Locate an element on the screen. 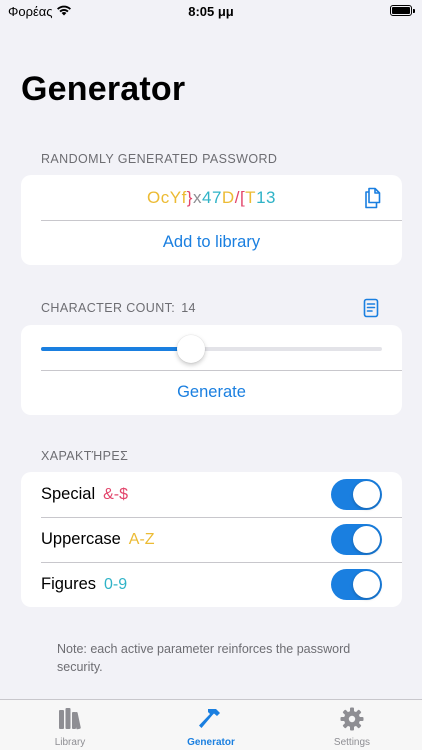 This screenshot has height=750, width=422. tab-bar: Library Generator Settings is located at coordinates (211, 724).